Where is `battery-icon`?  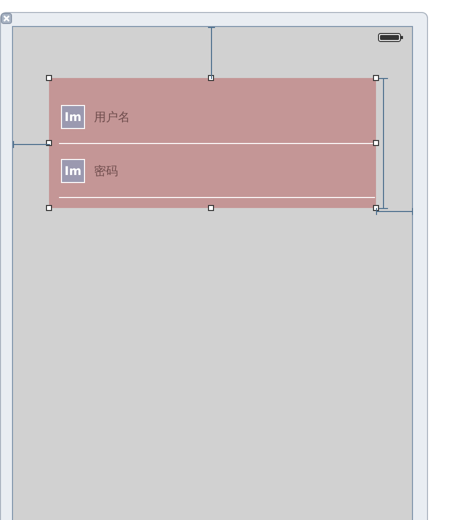
battery-icon is located at coordinates (390, 37).